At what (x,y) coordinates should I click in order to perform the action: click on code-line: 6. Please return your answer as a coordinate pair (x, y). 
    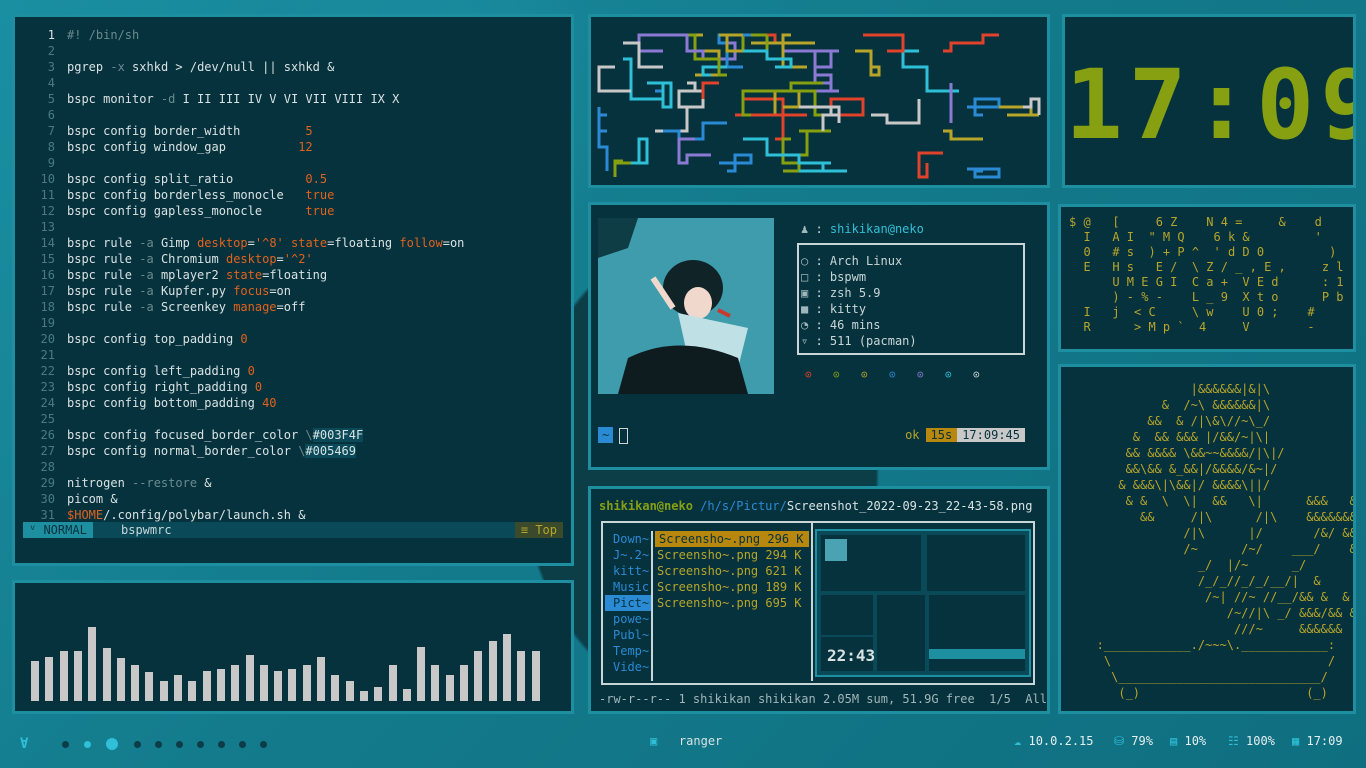
    Looking at the image, I should click on (293, 115).